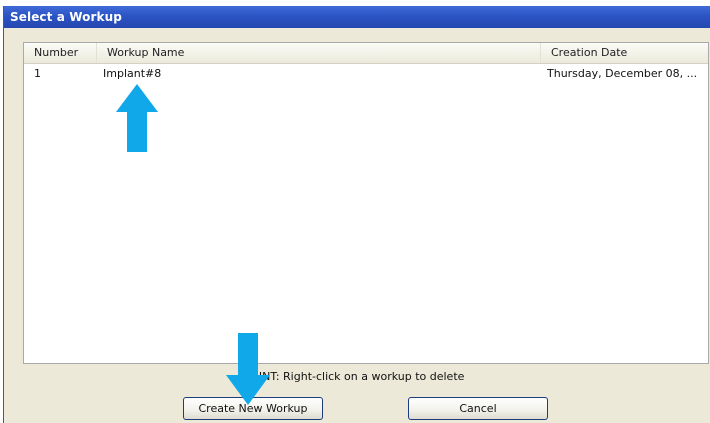 The image size is (710, 423). Describe the element at coordinates (248, 369) in the screenshot. I see `down-arrow-icon` at that location.